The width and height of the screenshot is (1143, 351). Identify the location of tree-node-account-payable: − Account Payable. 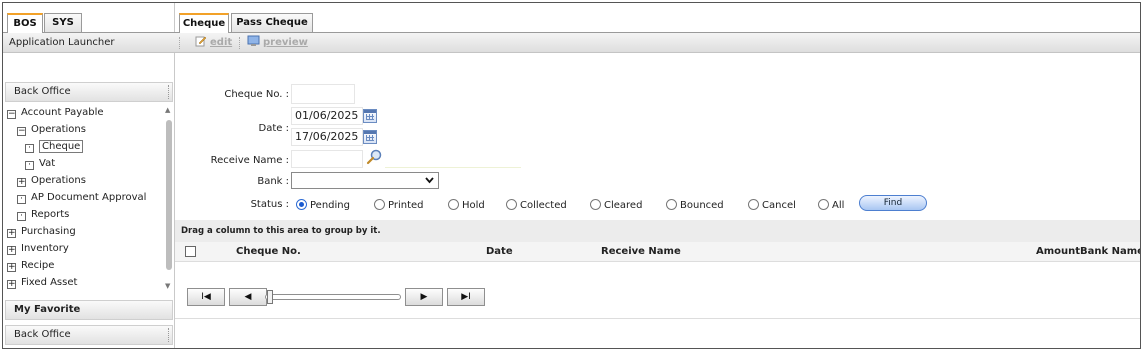
(55, 112).